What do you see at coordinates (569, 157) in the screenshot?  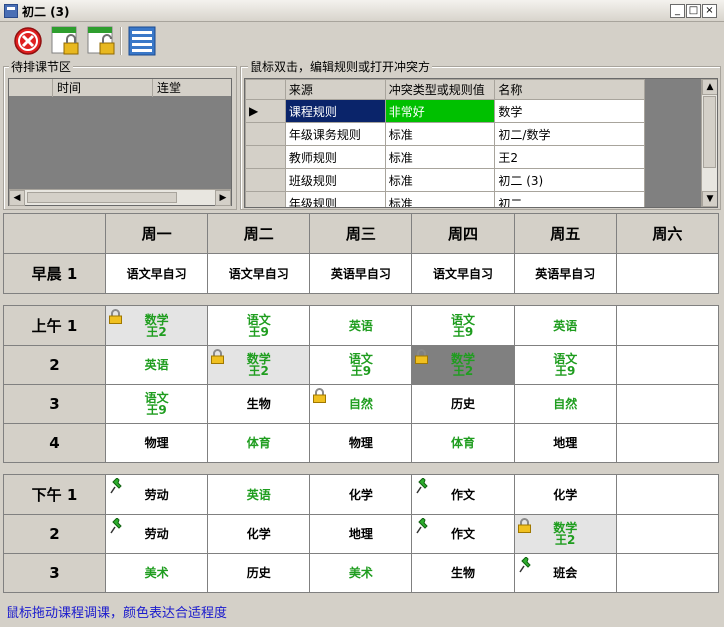 I see `rule-name: 王2` at bounding box center [569, 157].